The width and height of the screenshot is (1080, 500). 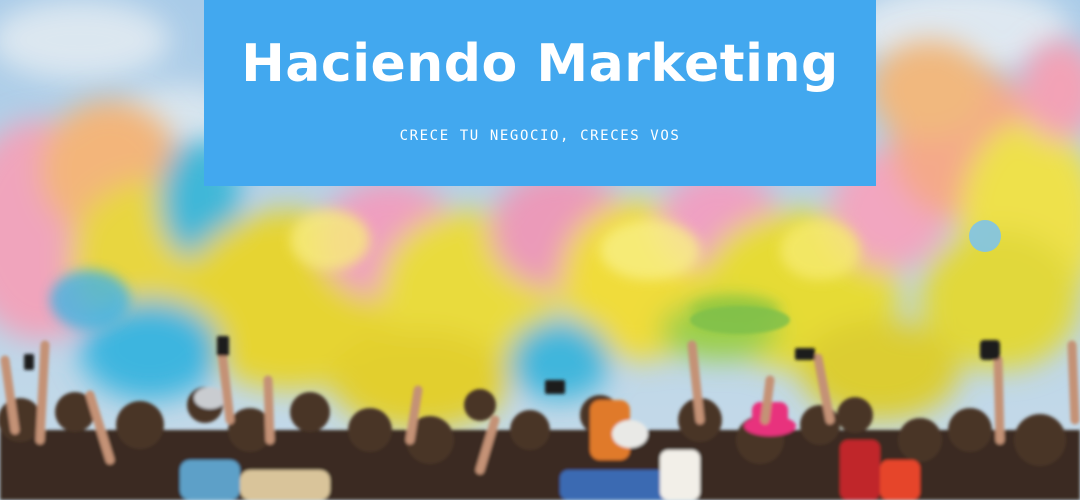 I want to click on banner-subtitle: CRECE TU NEGOCIO, CRECES VOS, so click(x=540, y=136).